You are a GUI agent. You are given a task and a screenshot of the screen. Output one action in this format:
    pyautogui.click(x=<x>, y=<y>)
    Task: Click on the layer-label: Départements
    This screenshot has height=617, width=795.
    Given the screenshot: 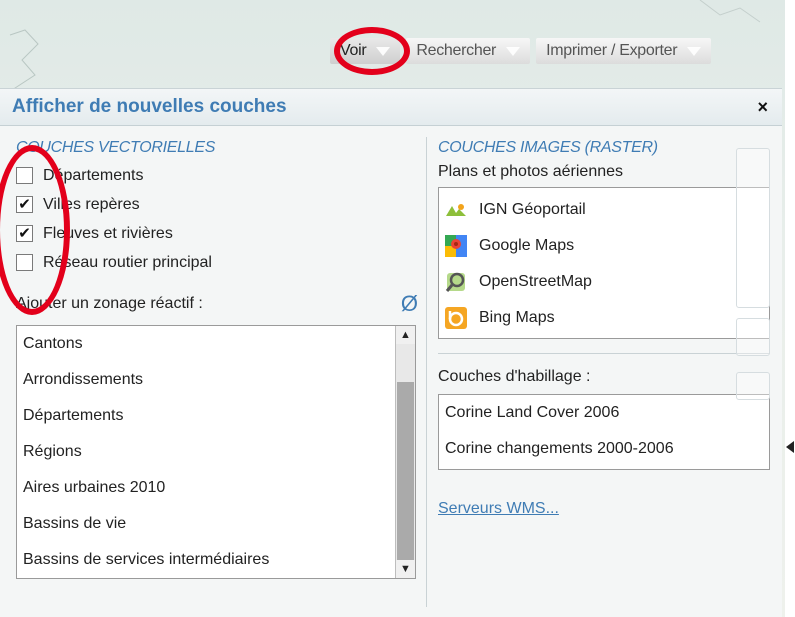 What is the action you would take?
    pyautogui.click(x=93, y=175)
    